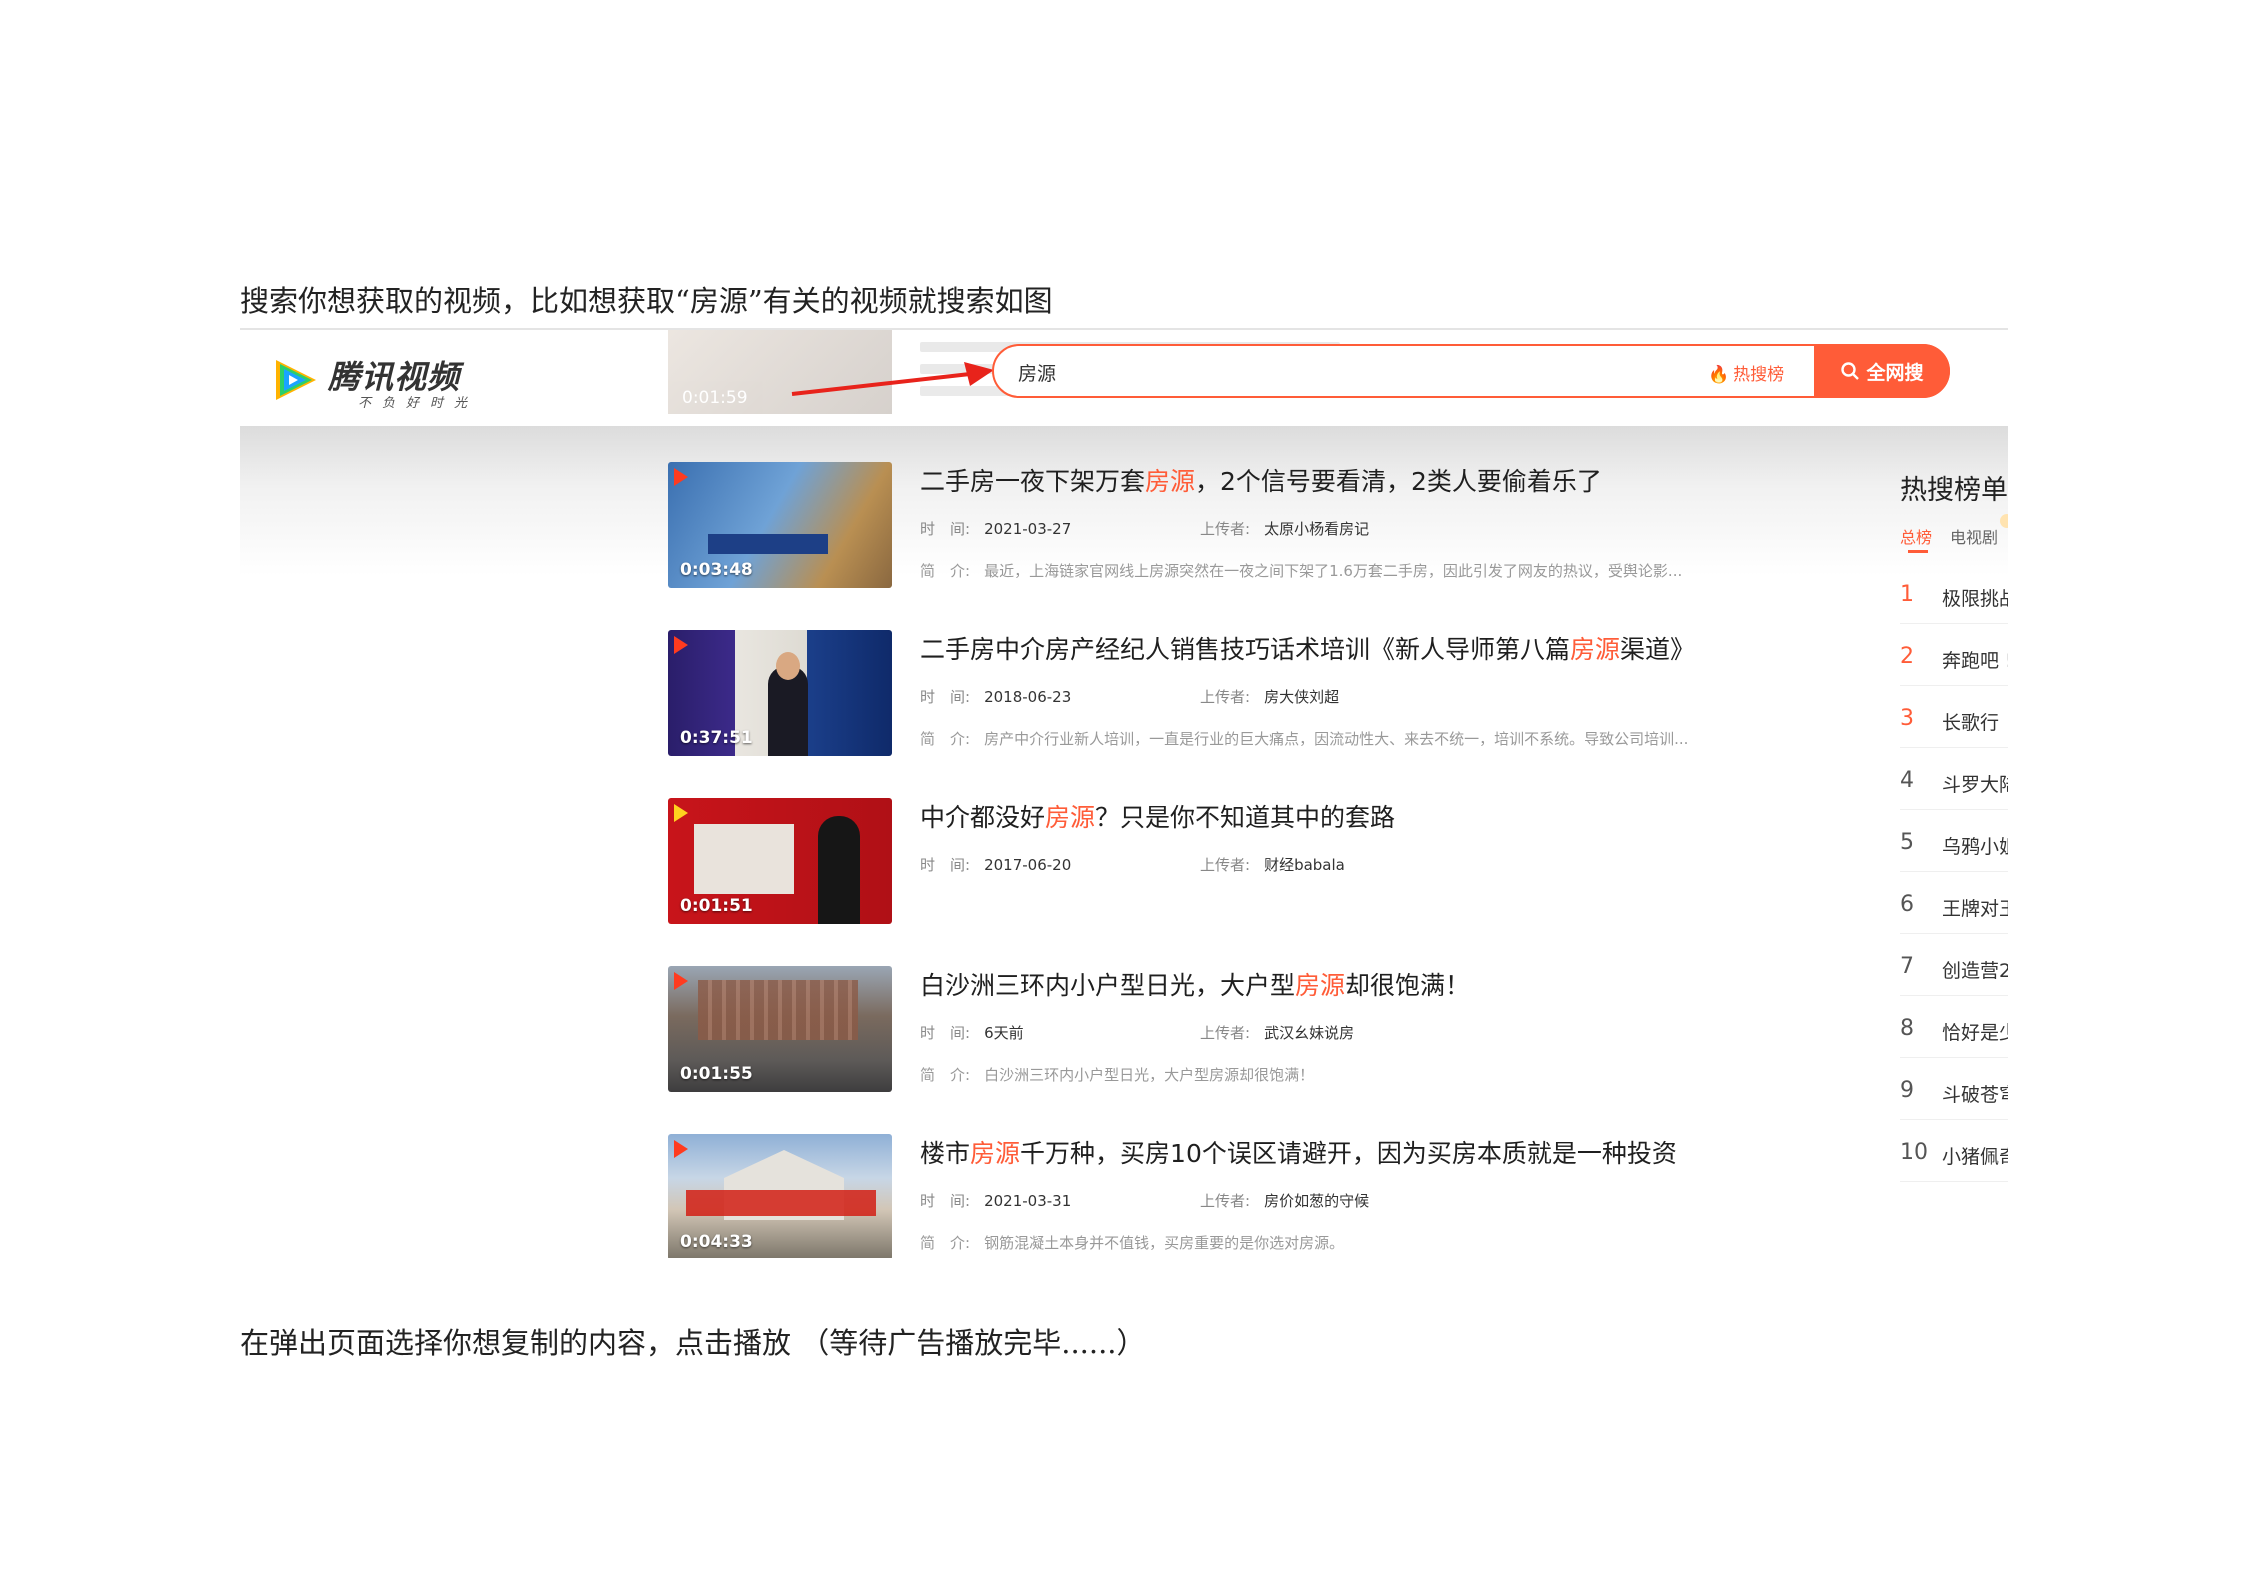 This screenshot has width=2245, height=1587. What do you see at coordinates (716, 906) in the screenshot?
I see `video-duration: 0:01:51` at bounding box center [716, 906].